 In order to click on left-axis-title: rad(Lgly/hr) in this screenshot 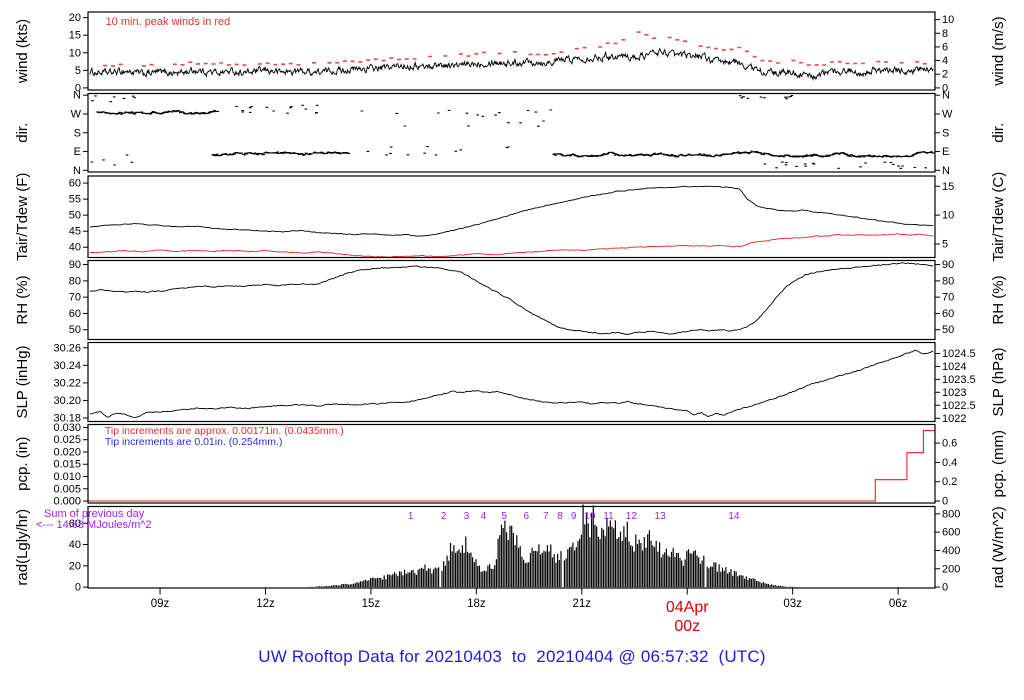, I will do `click(22, 547)`.